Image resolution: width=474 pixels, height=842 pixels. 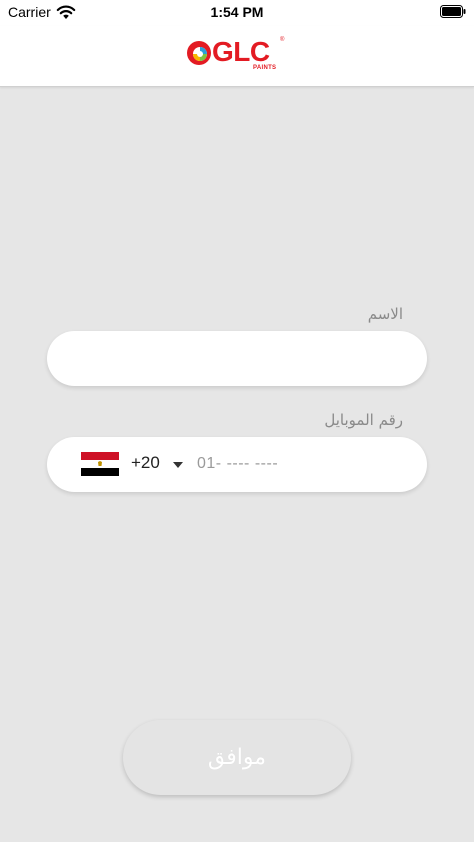 I want to click on country-code: +20, so click(x=145, y=463).